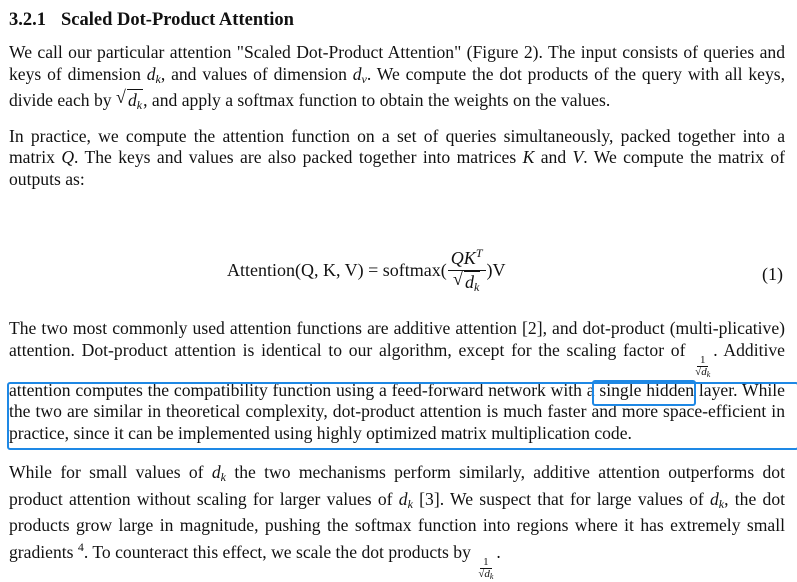  Describe the element at coordinates (68, 157) in the screenshot. I see `matrix-q: Q` at that location.